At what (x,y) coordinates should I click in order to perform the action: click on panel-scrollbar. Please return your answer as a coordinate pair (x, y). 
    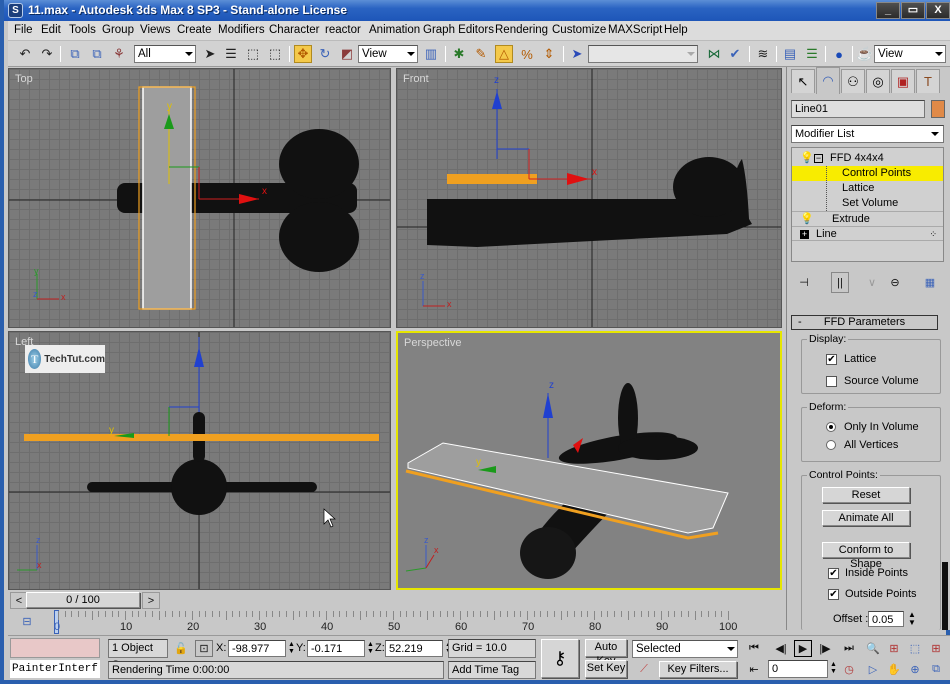
    Looking at the image, I should click on (945, 596).